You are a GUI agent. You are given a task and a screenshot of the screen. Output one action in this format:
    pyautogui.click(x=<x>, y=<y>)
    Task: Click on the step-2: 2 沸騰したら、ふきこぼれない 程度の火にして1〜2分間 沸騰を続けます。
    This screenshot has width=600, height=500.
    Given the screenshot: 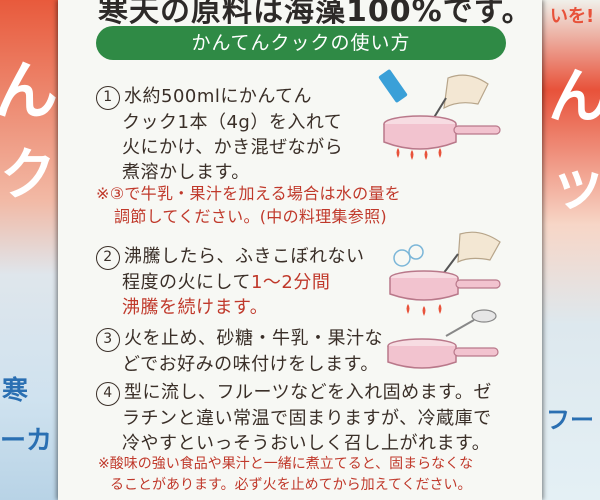 What is the action you would take?
    pyautogui.click(x=230, y=282)
    